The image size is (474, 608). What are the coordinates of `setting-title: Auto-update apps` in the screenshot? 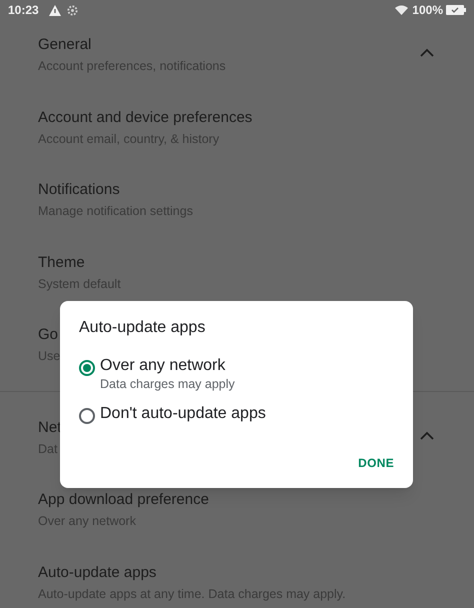 It's located at (97, 573).